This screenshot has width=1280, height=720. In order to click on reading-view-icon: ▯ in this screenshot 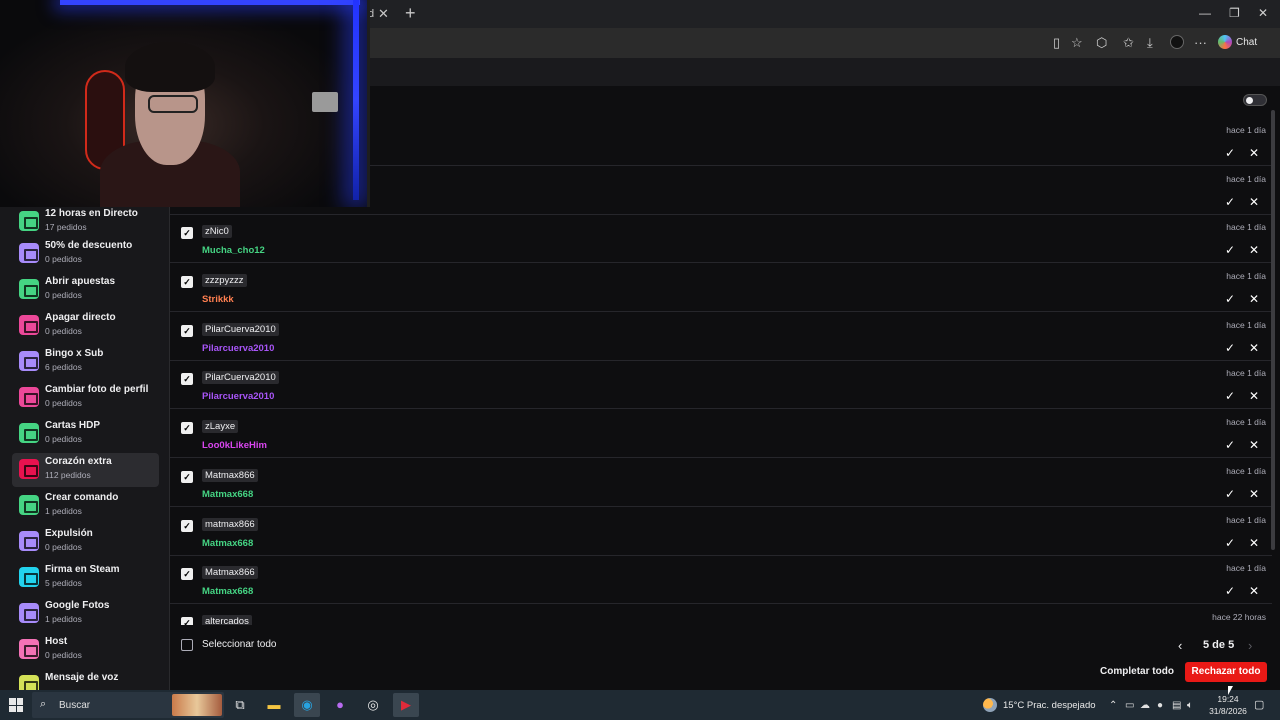, I will do `click(1056, 43)`.